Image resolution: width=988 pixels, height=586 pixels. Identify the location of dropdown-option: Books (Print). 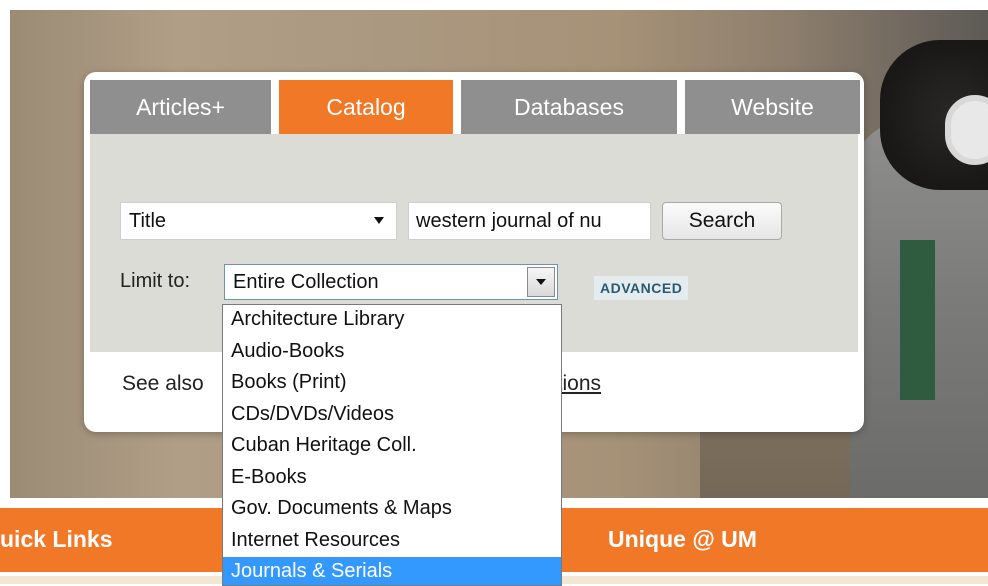
(392, 384).